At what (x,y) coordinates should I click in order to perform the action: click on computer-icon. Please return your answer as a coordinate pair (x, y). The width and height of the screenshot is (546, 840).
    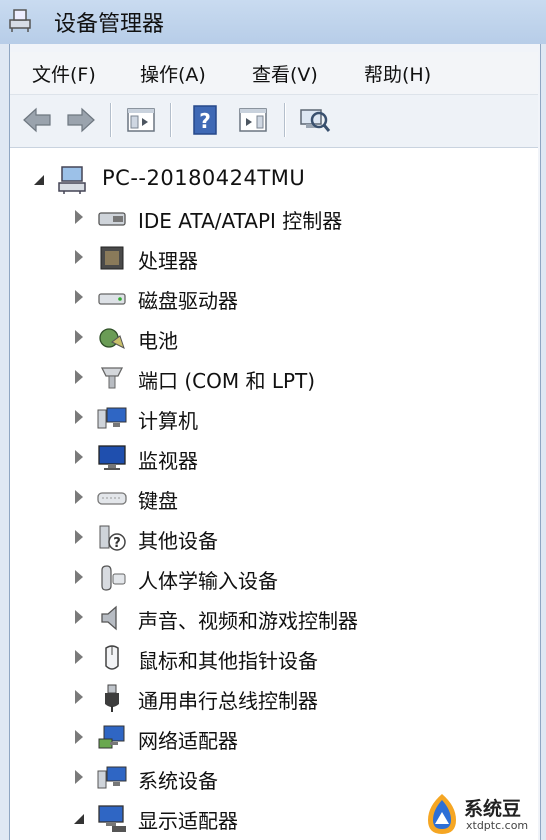
    Looking at the image, I should click on (112, 418).